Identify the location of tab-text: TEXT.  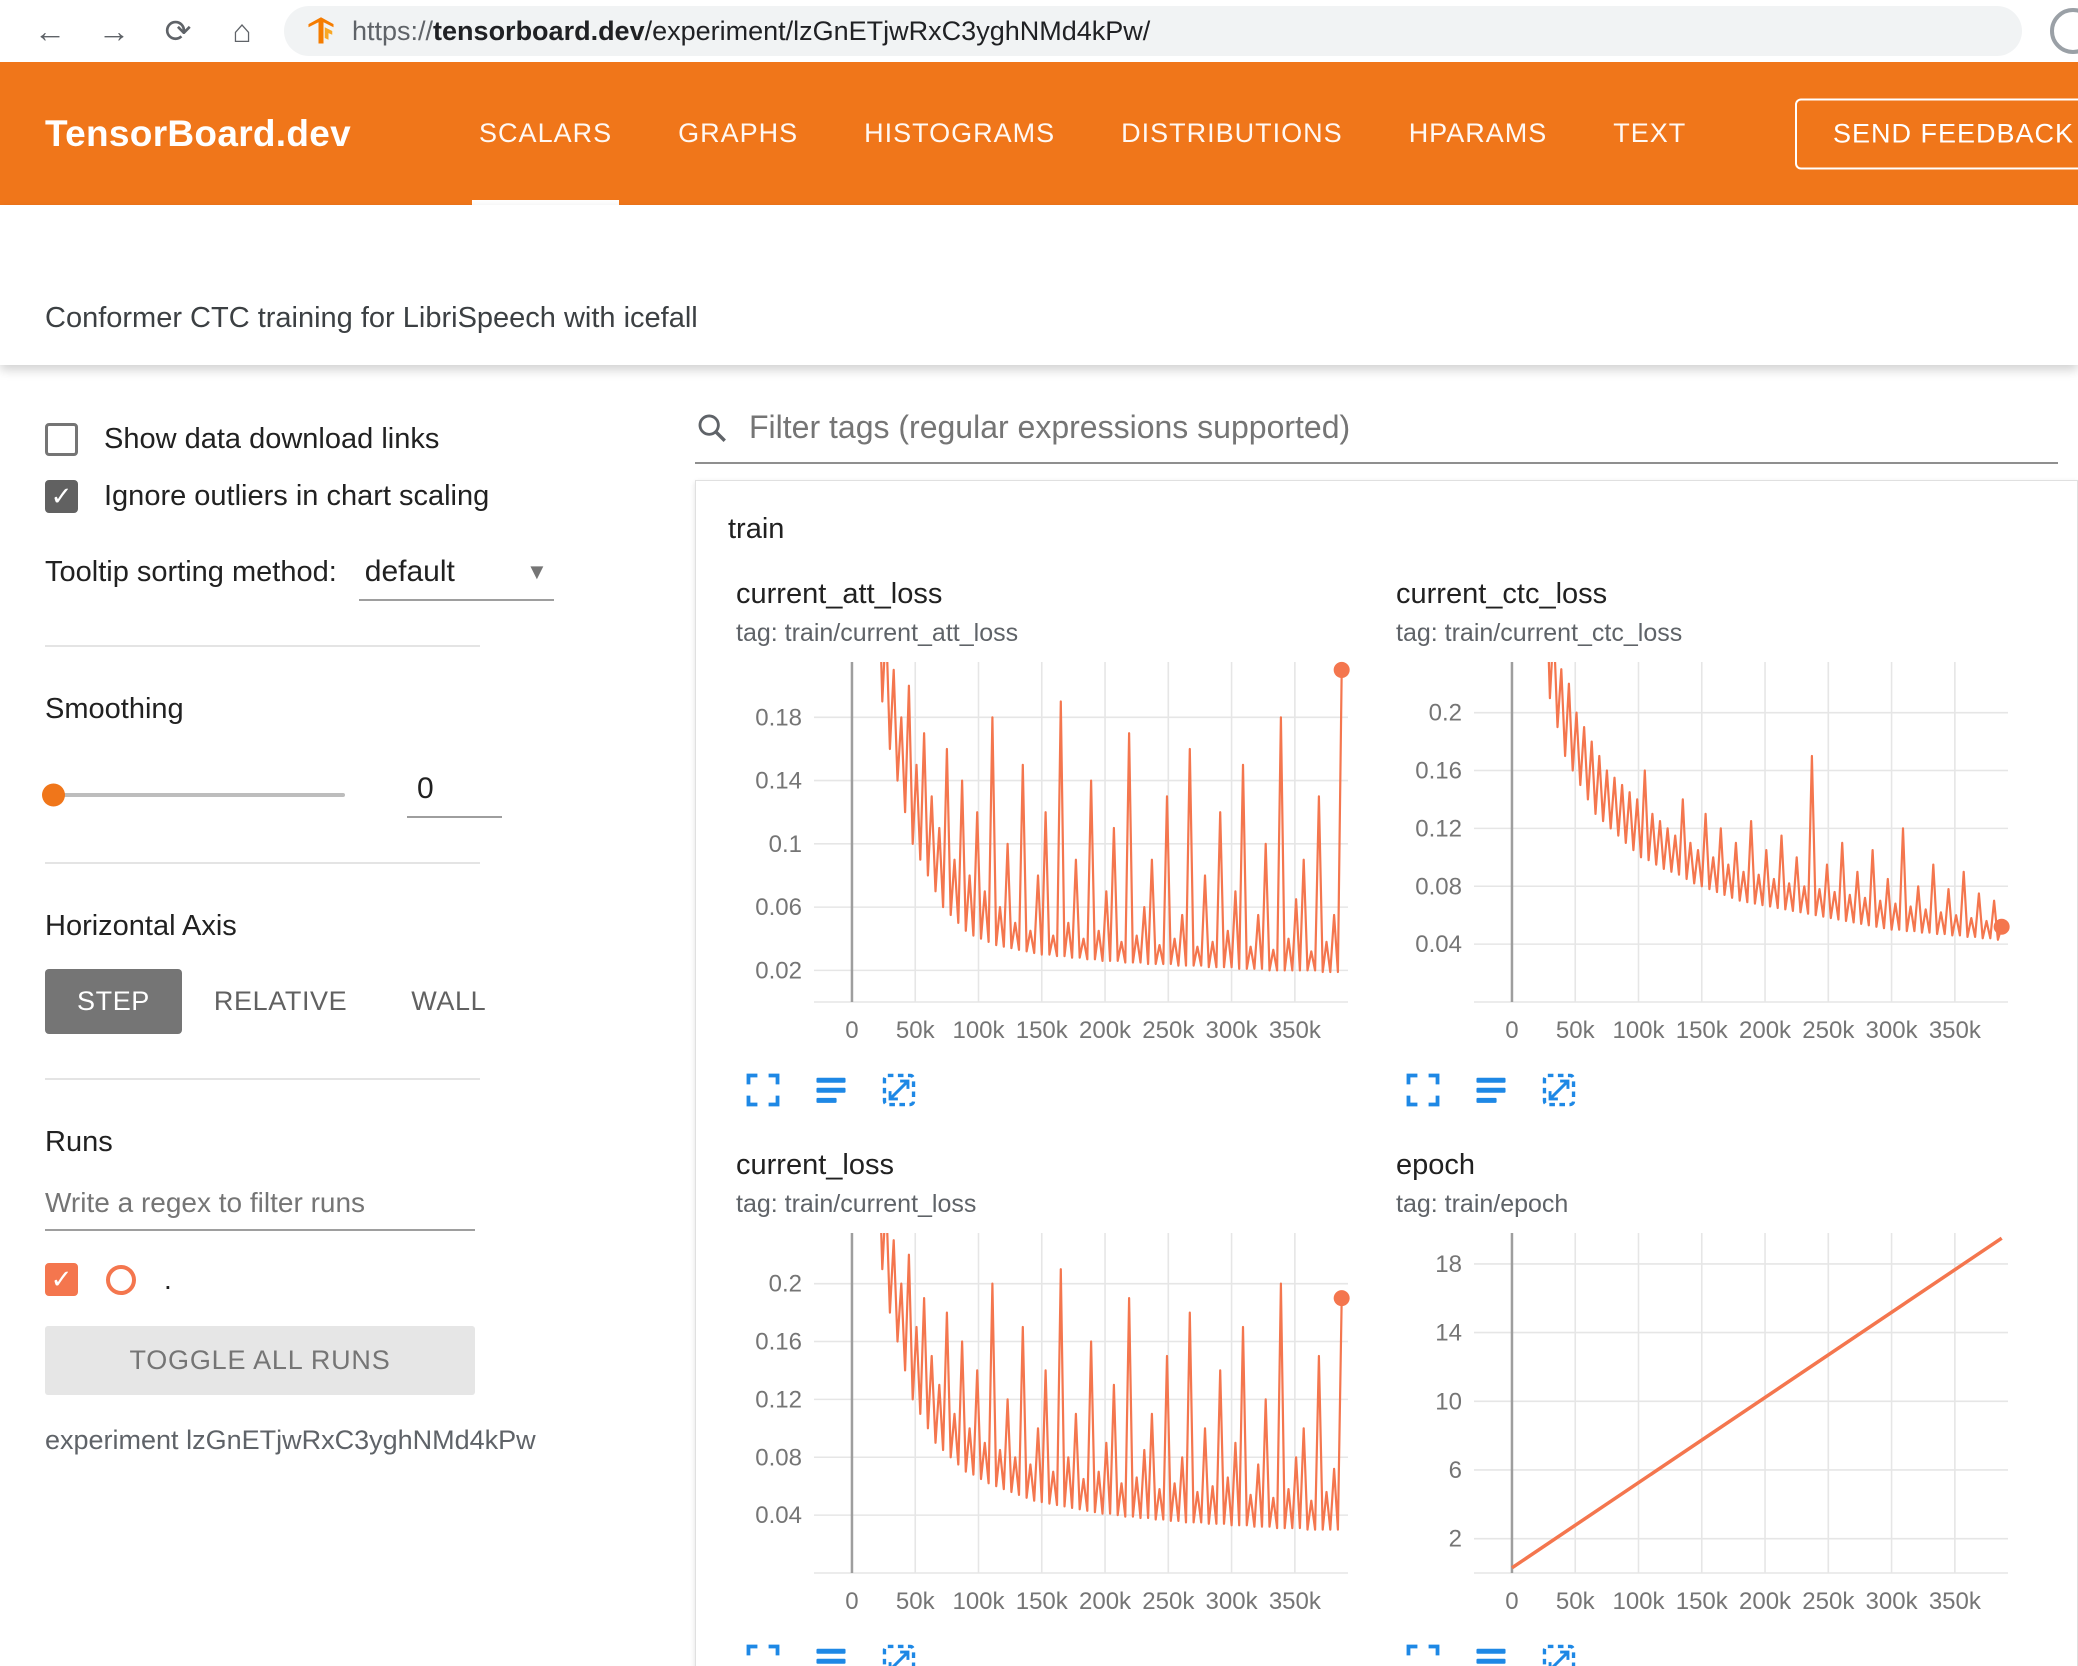
(1649, 133).